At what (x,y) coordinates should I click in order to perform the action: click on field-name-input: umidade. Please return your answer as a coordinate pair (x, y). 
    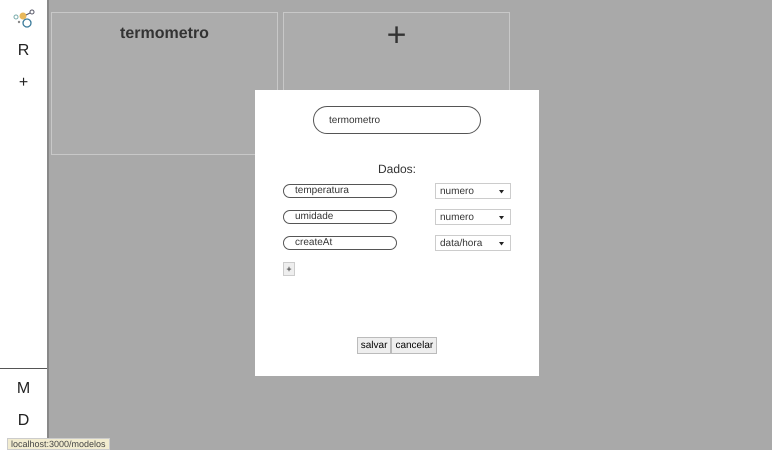
    Looking at the image, I should click on (340, 217).